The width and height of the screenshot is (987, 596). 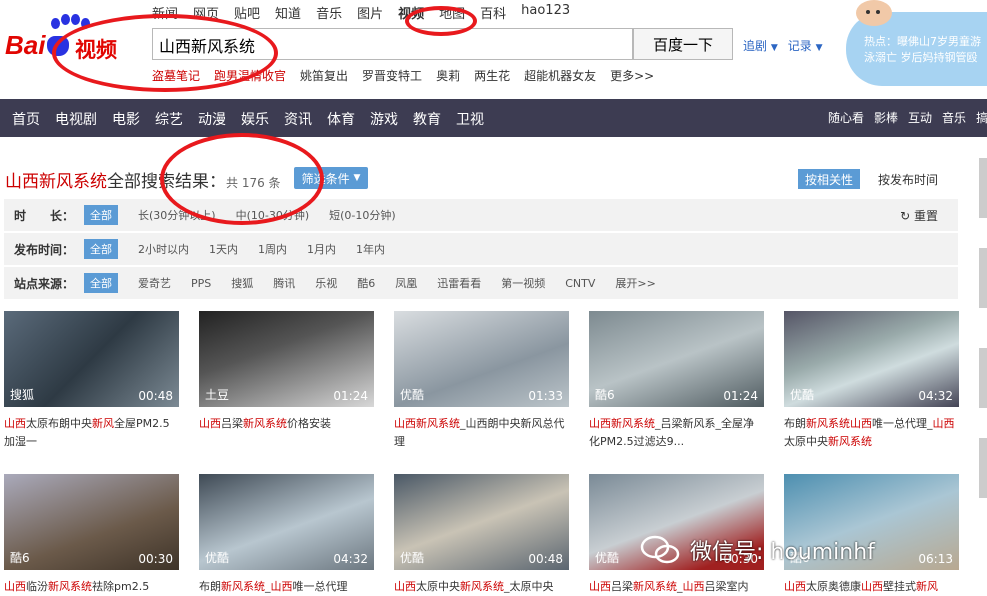 What do you see at coordinates (286, 359) in the screenshot?
I see `video-thumbnail: 土豆 01:24` at bounding box center [286, 359].